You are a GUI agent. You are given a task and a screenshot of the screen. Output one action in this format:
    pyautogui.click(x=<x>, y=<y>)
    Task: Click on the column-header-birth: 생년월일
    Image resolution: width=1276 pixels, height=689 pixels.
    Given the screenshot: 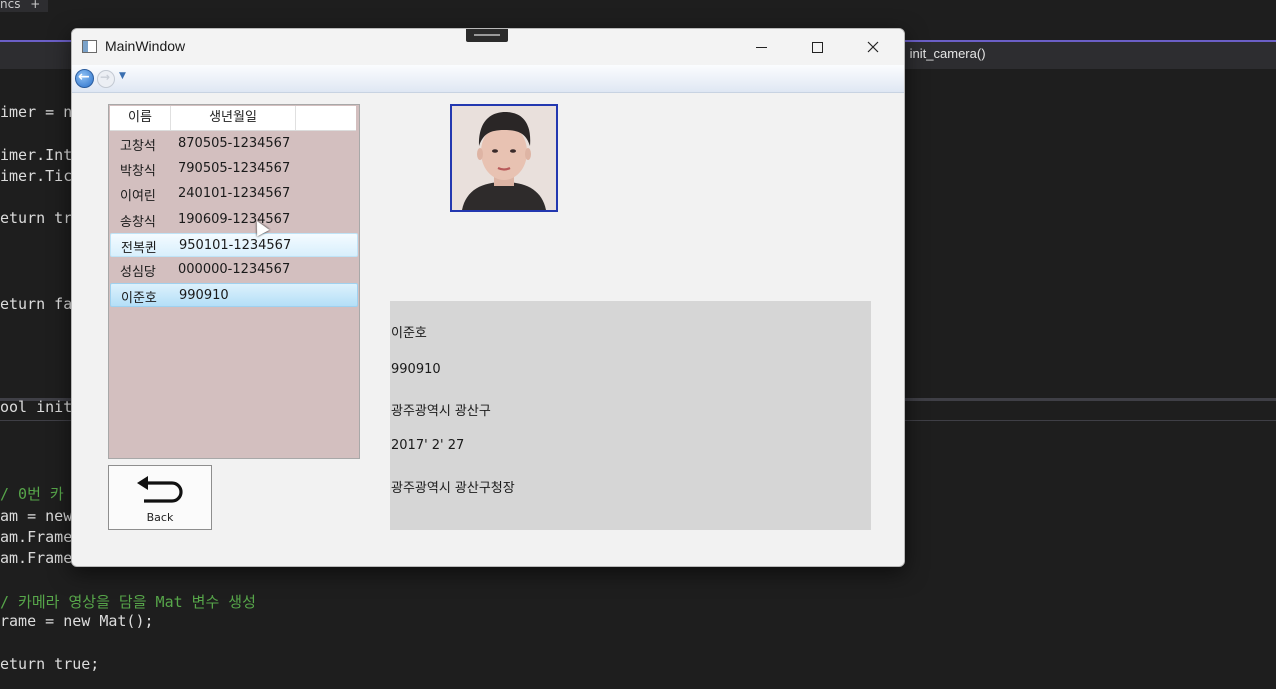 What is the action you would take?
    pyautogui.click(x=233, y=118)
    